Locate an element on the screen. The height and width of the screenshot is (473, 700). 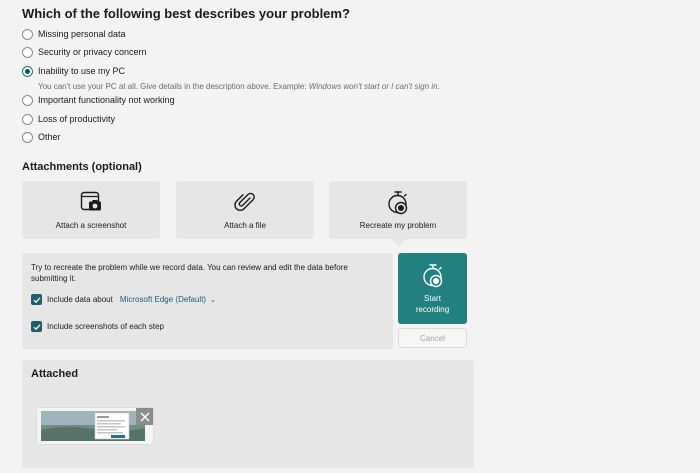
option-important-functionality: Important functionality not working is located at coordinates (98, 100).